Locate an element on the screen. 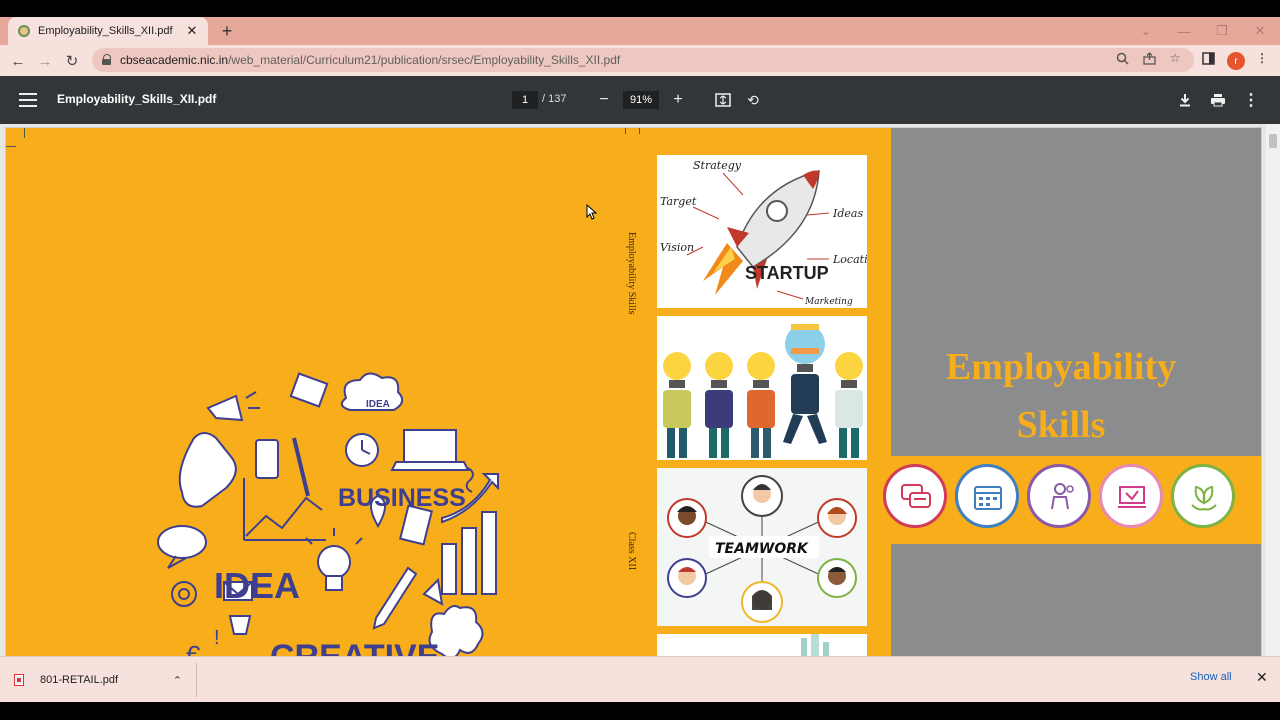 This screenshot has height=720, width=1280. vertical-scrollbar is located at coordinates (1273, 390).